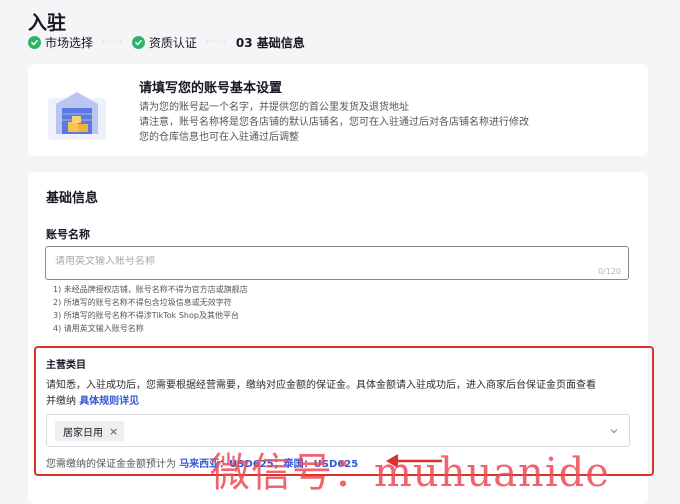 This screenshot has width=680, height=504. Describe the element at coordinates (68, 234) in the screenshot. I see `account-name-label: 账号名称` at that location.